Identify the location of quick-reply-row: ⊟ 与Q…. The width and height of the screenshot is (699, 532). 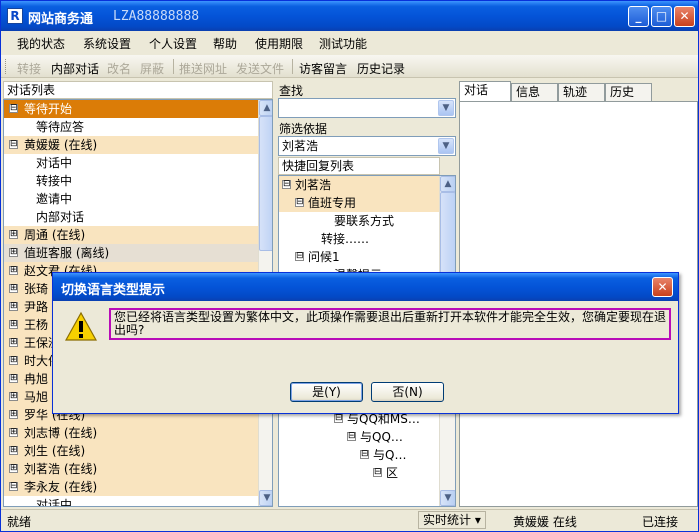
(359, 455).